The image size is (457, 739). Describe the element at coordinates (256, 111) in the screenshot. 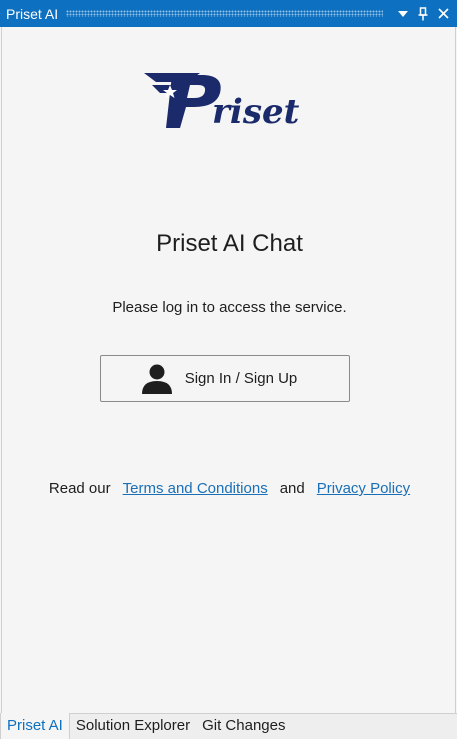

I see `svg-text: riset` at that location.